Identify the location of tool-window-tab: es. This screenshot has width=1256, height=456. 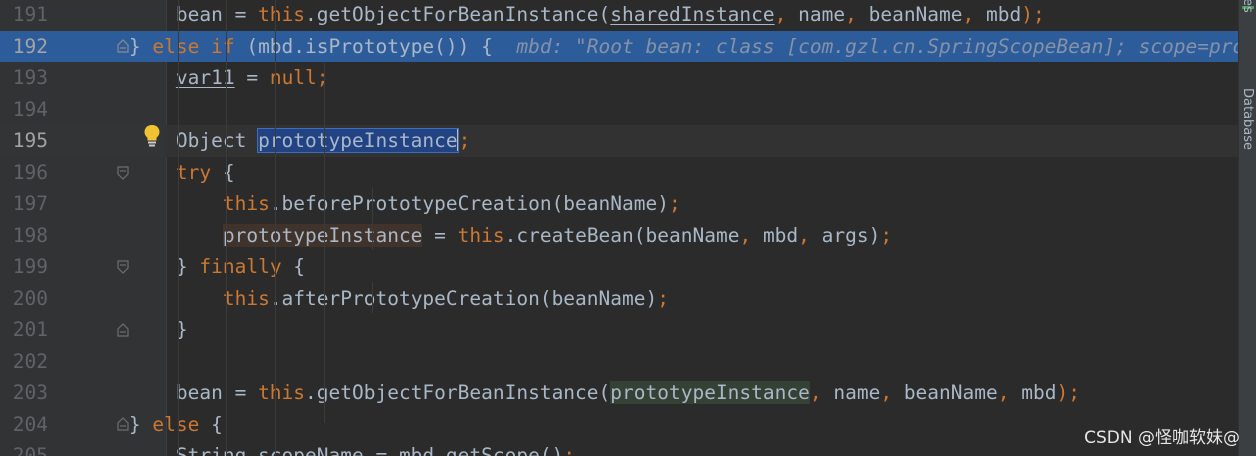
(1247, 6).